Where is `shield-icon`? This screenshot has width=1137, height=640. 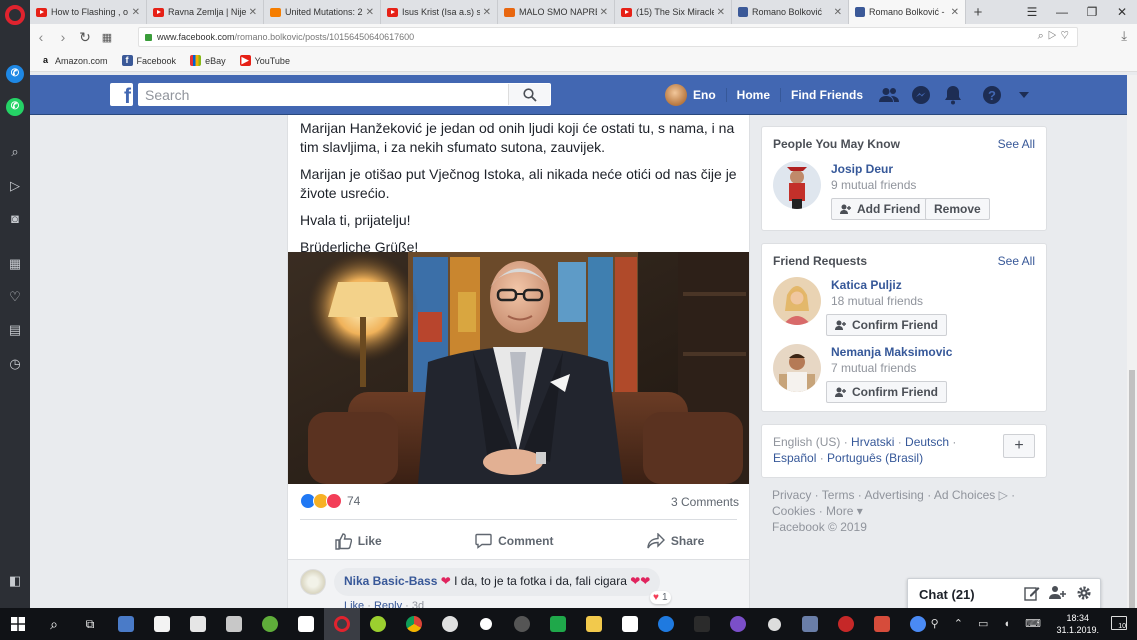 shield-icon is located at coordinates (306, 624).